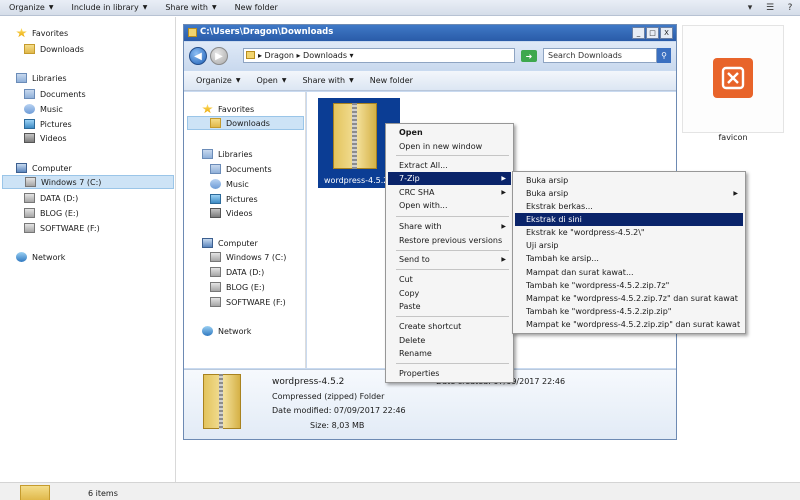  I want to click on submenu-item-open-archive: Buka arsip, so click(629, 180).